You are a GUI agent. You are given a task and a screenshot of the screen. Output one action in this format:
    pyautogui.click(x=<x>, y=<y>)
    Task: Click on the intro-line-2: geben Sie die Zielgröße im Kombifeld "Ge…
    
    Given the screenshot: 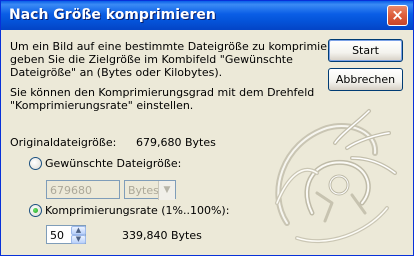 What is the action you would take?
    pyautogui.click(x=151, y=59)
    